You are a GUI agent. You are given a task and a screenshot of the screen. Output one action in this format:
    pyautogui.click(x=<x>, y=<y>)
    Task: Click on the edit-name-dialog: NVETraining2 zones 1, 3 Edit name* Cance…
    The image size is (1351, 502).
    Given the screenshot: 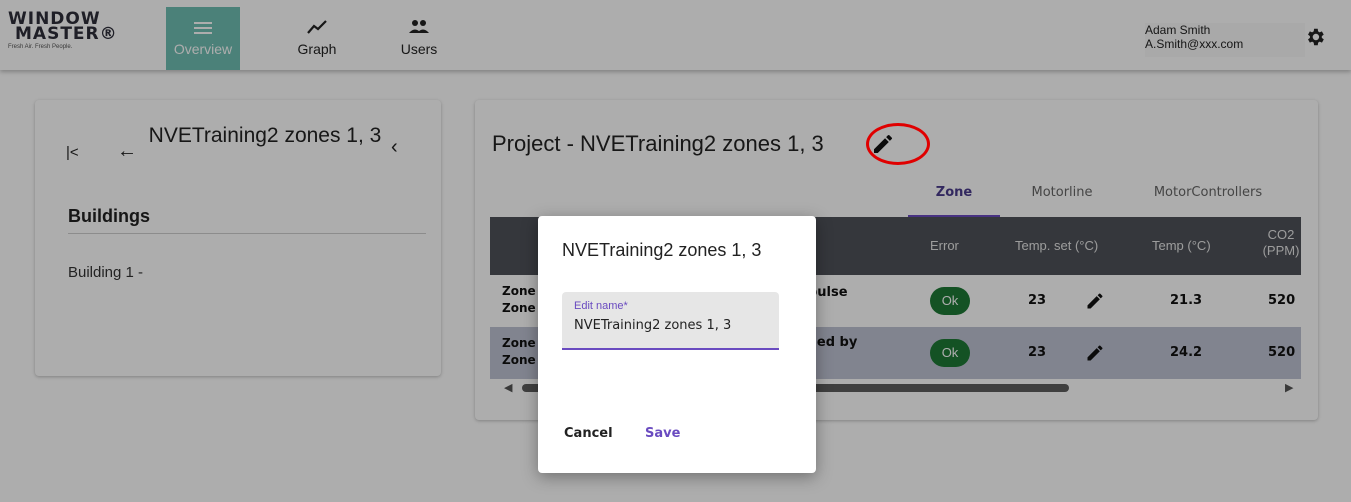 What is the action you would take?
    pyautogui.click(x=677, y=344)
    